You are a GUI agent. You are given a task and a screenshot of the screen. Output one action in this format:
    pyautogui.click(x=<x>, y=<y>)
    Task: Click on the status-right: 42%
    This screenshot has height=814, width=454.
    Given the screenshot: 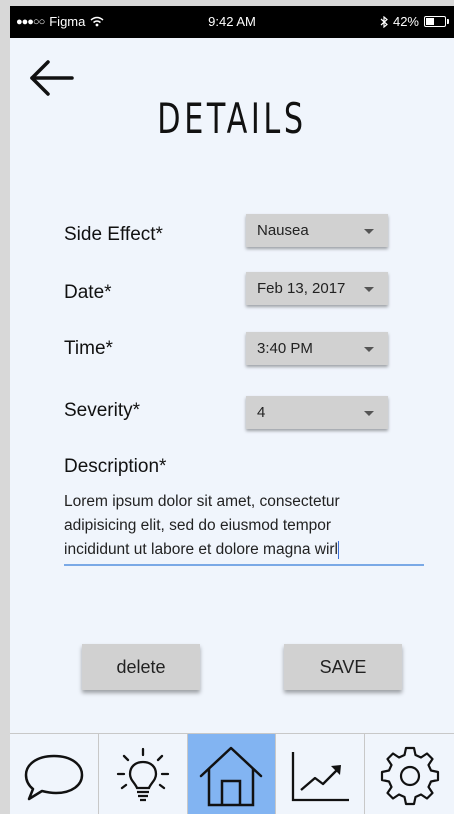 What is the action you would take?
    pyautogui.click(x=414, y=21)
    